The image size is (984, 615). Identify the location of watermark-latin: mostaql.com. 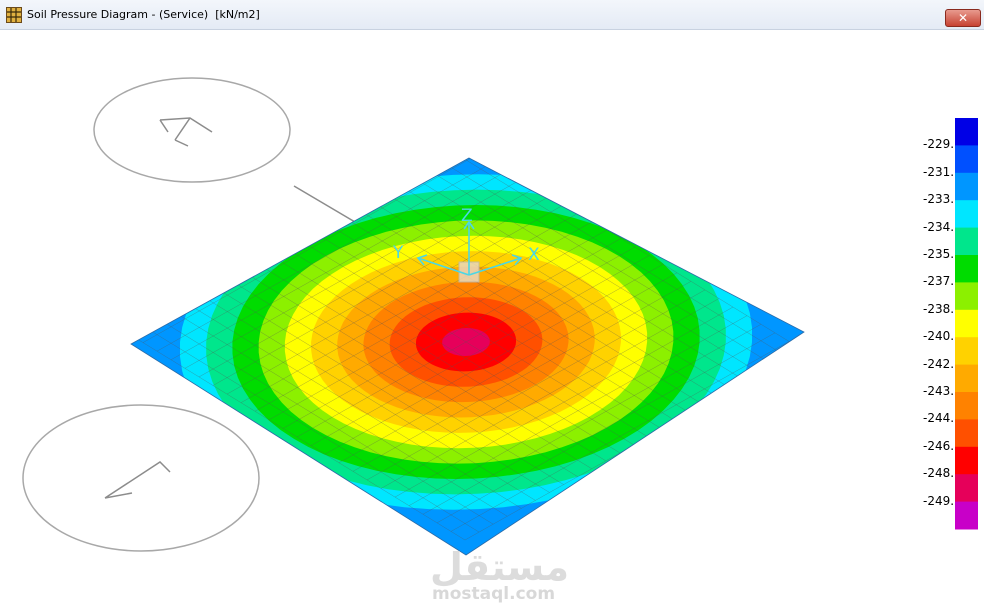
(494, 594).